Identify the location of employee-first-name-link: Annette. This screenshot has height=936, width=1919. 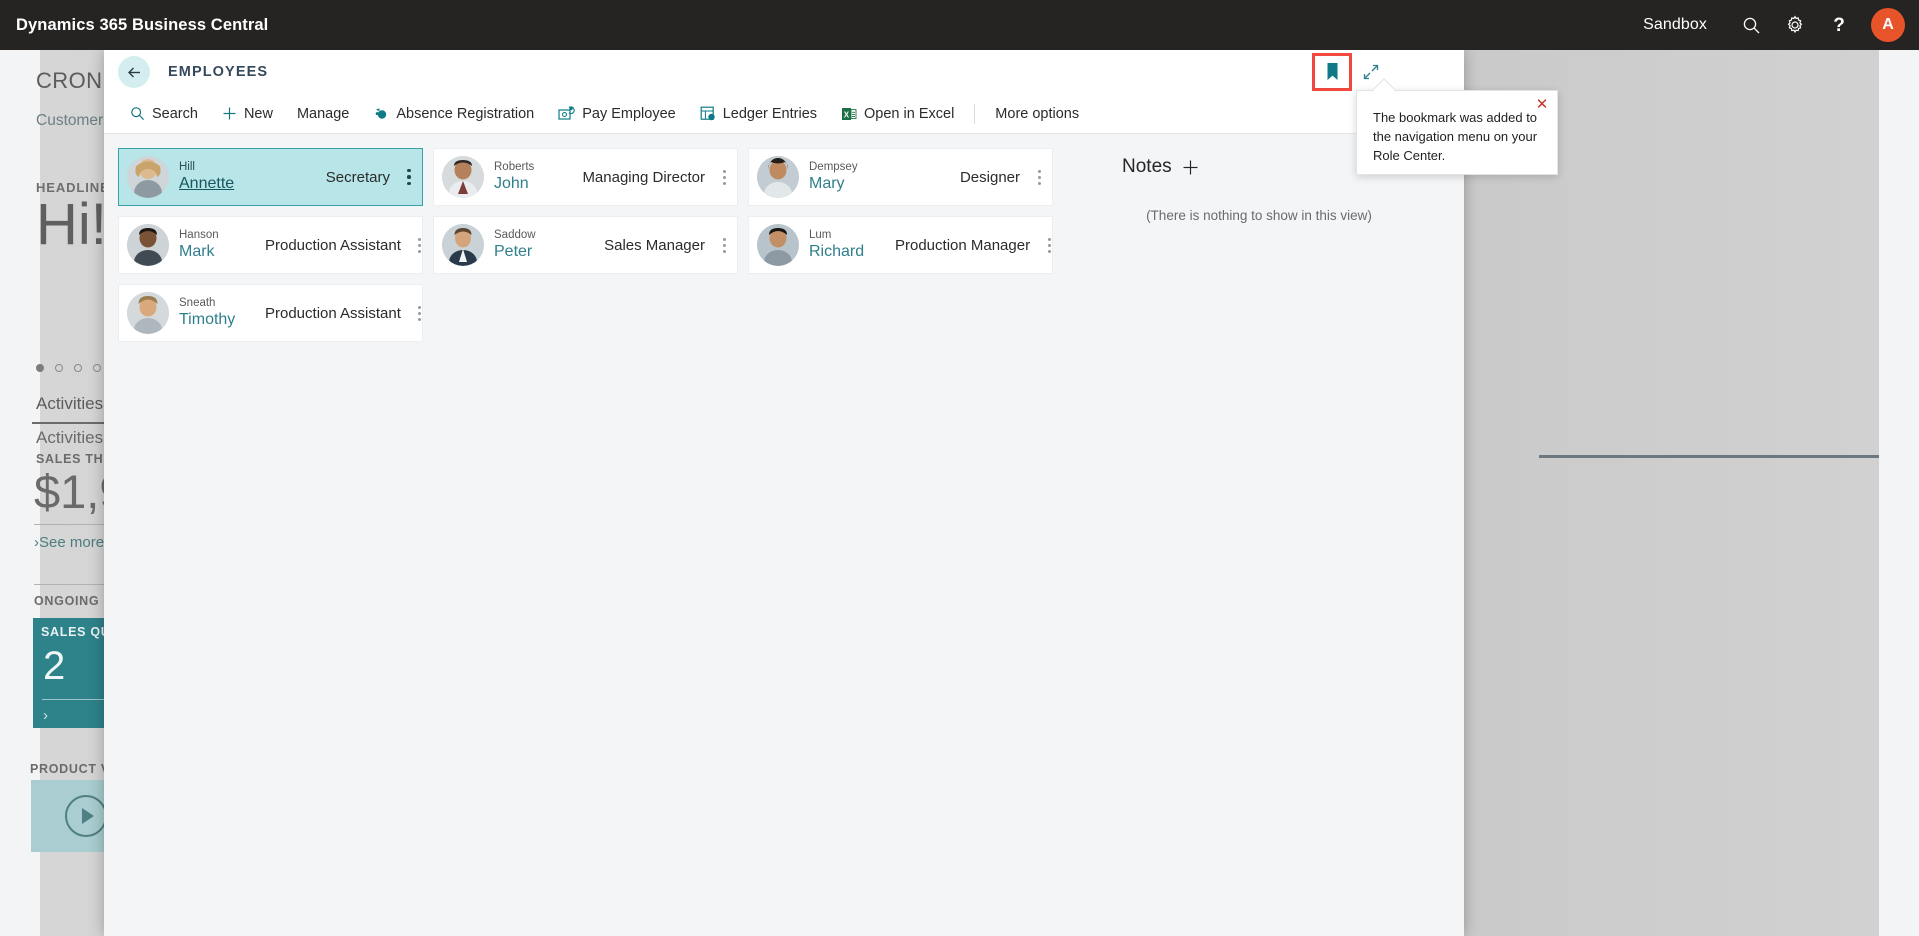
(222, 184).